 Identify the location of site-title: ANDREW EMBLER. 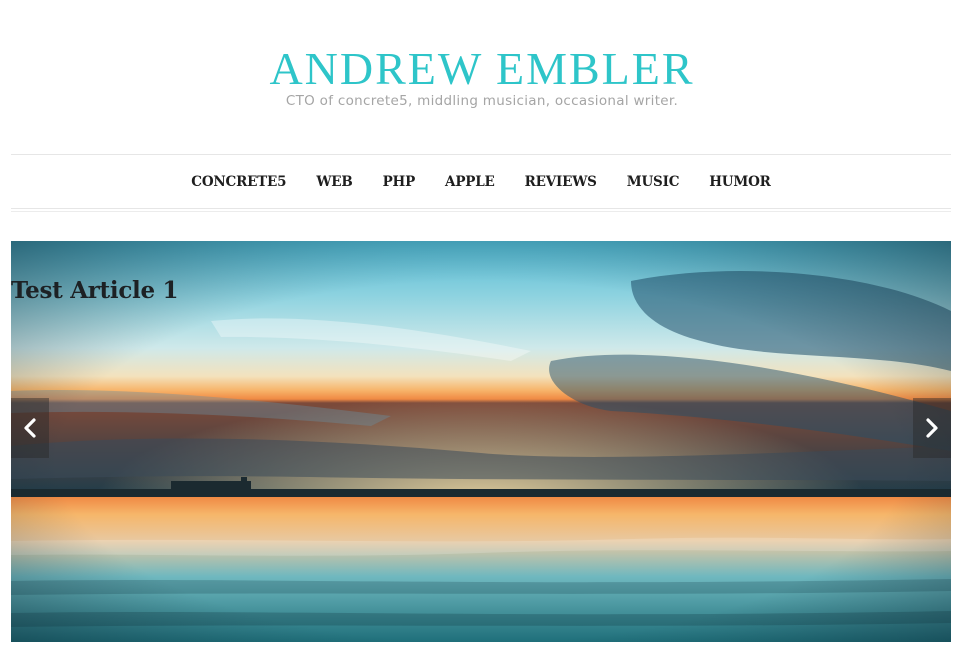
(482, 69).